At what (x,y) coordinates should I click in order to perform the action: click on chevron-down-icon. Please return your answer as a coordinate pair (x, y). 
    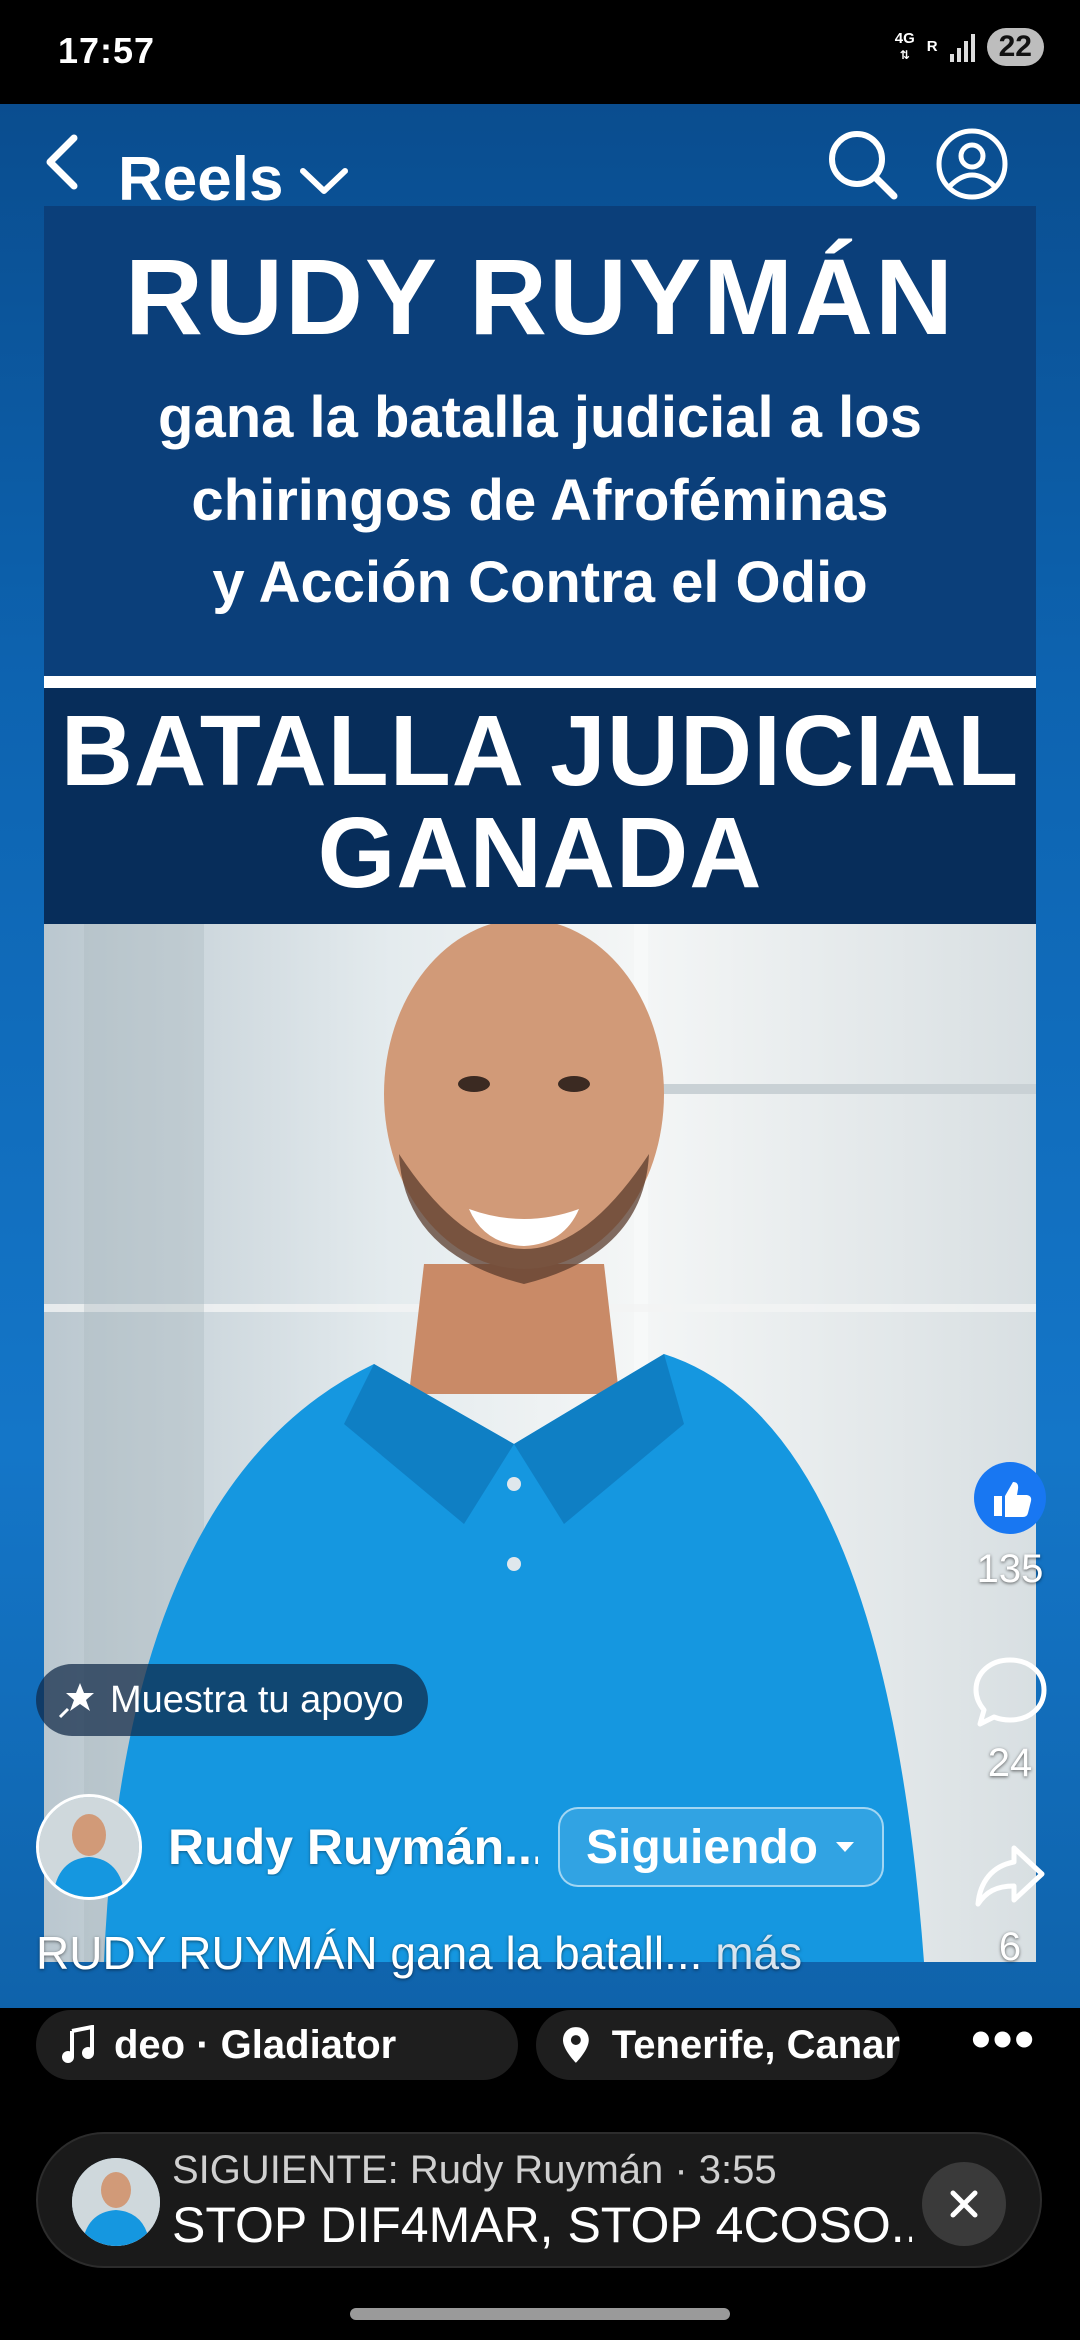
    Looking at the image, I should click on (324, 180).